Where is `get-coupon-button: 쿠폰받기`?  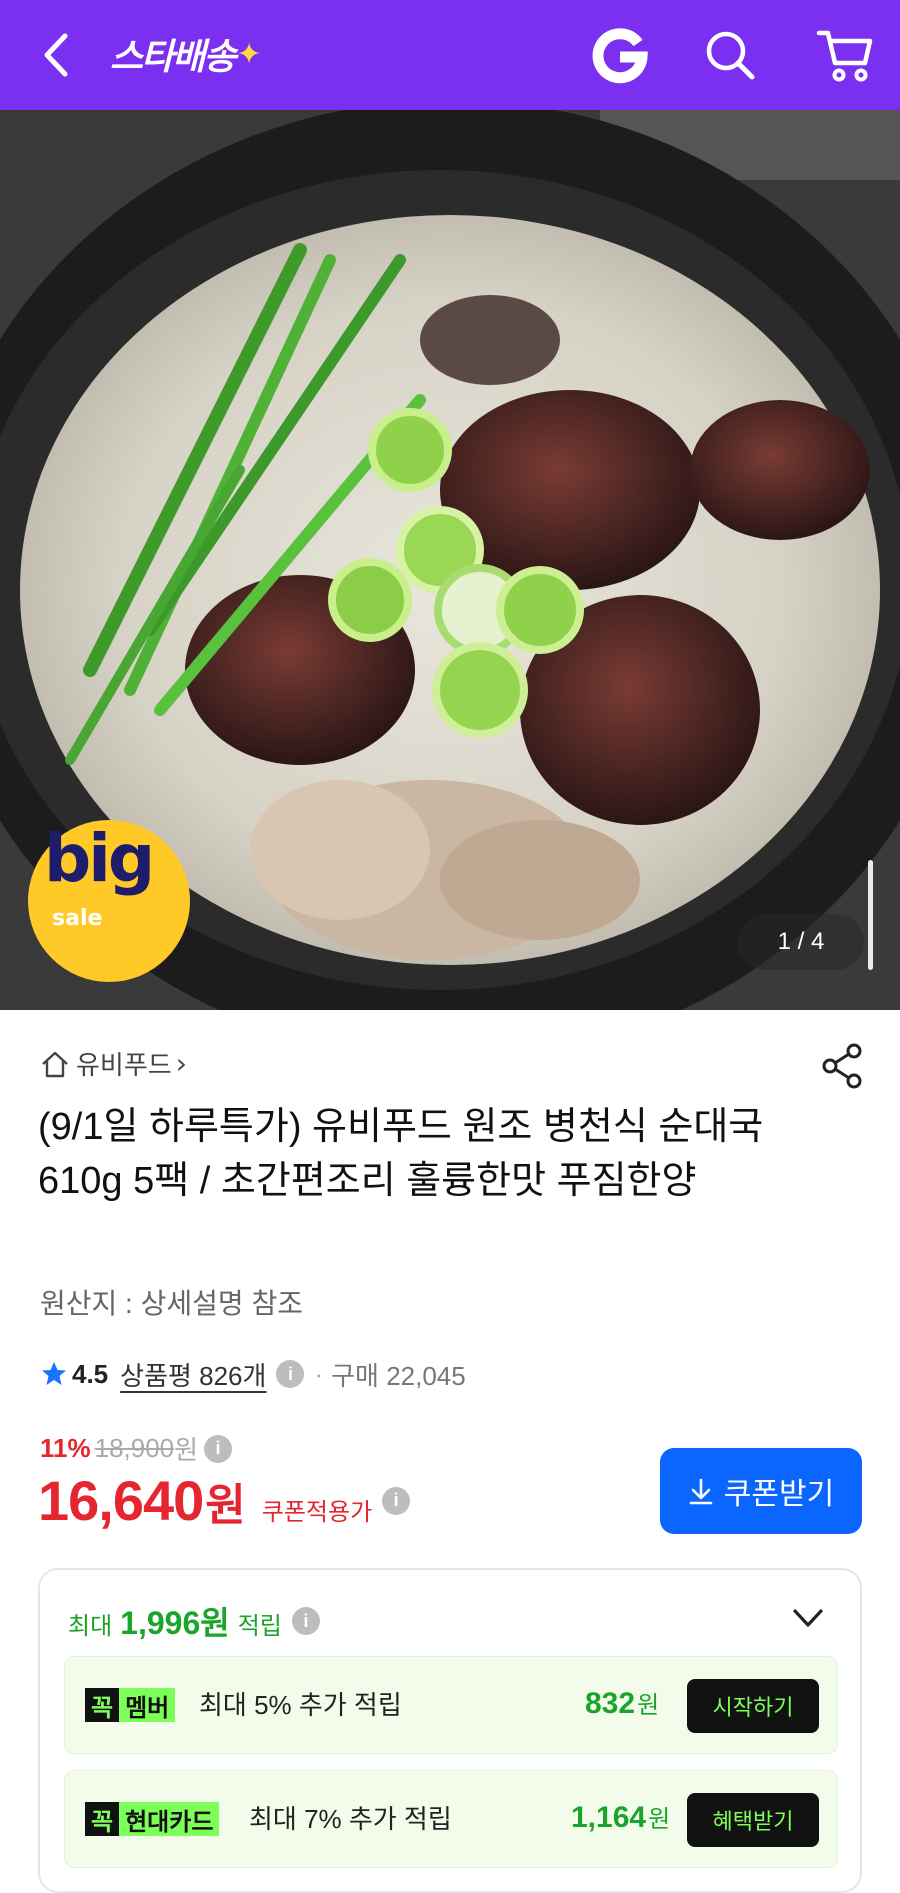 get-coupon-button: 쿠폰받기 is located at coordinates (761, 1491).